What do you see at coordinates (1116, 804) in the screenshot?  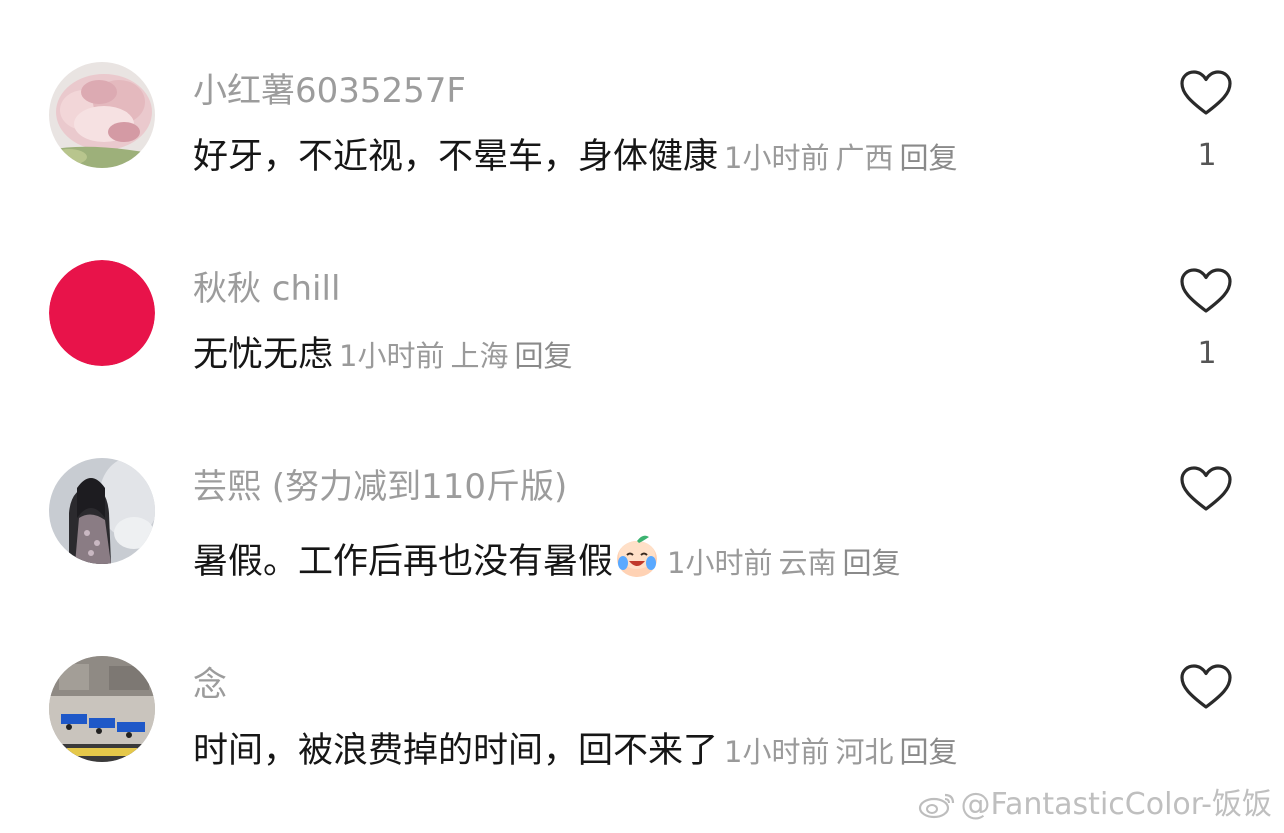 I see `watermark-text: @FantasticColor-饭饭` at bounding box center [1116, 804].